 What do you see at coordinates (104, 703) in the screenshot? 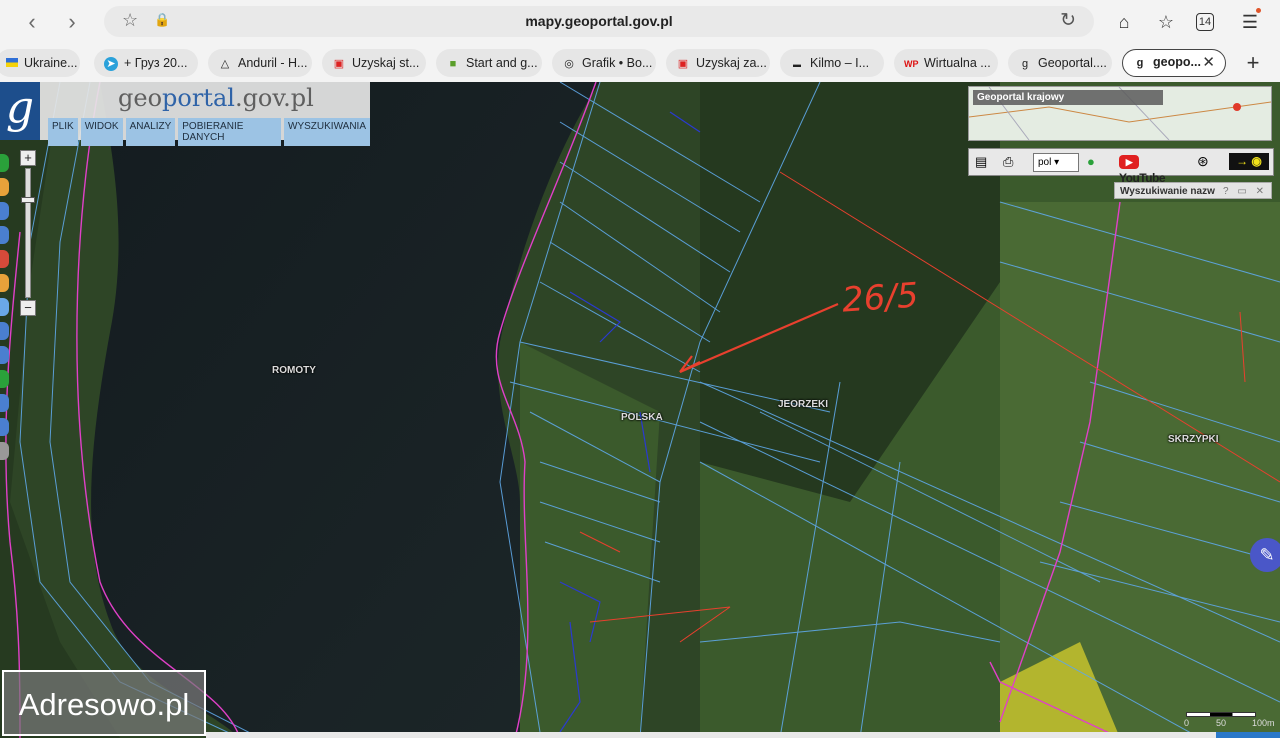
I see `adresowo-watermark: Adresowo.pl` at bounding box center [104, 703].